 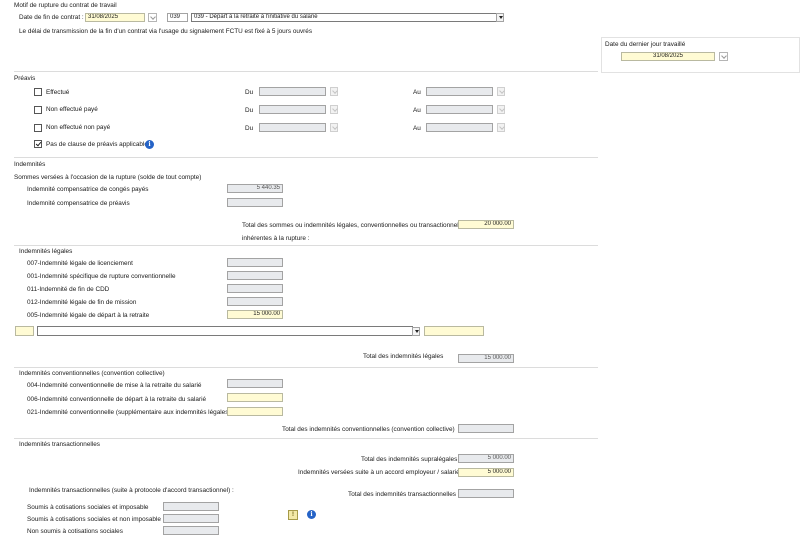 I want to click on legale-depart-retraite-input: 15 000.00, so click(x=255, y=314).